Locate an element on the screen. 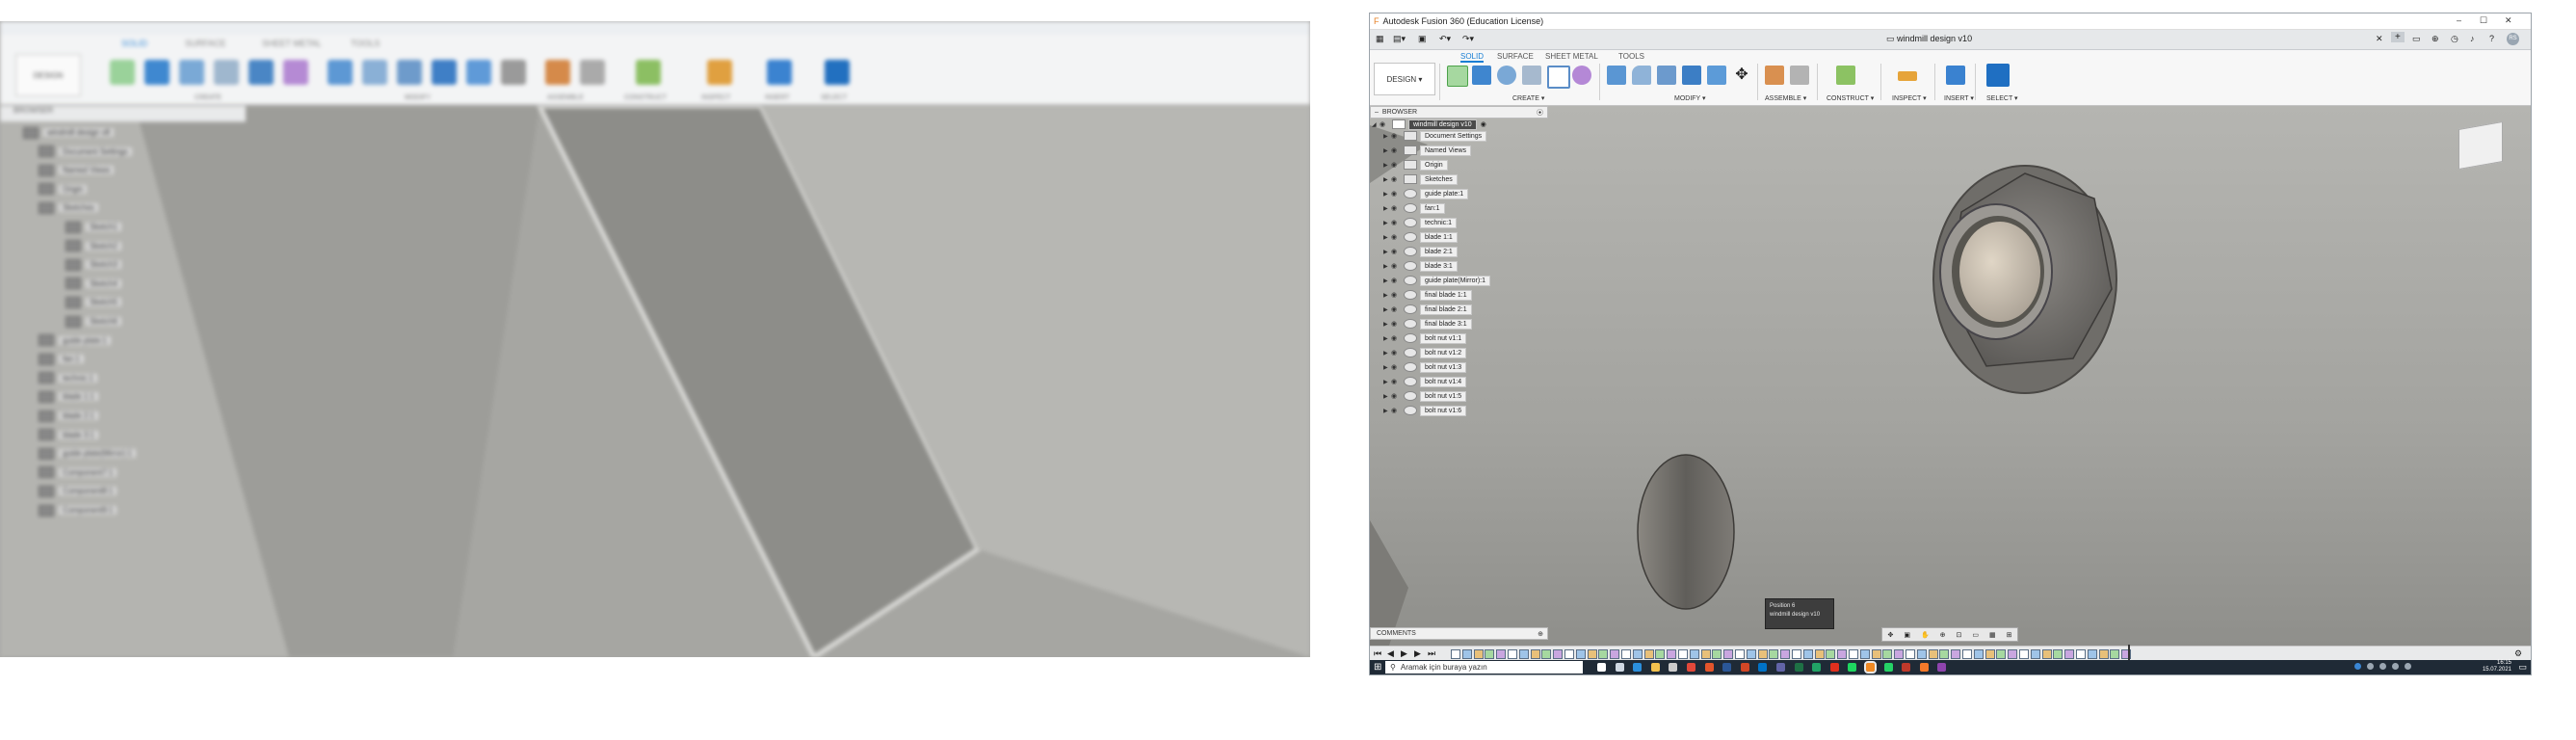 The height and width of the screenshot is (740, 2576). move-copy-icon: ✥ is located at coordinates (1742, 75).